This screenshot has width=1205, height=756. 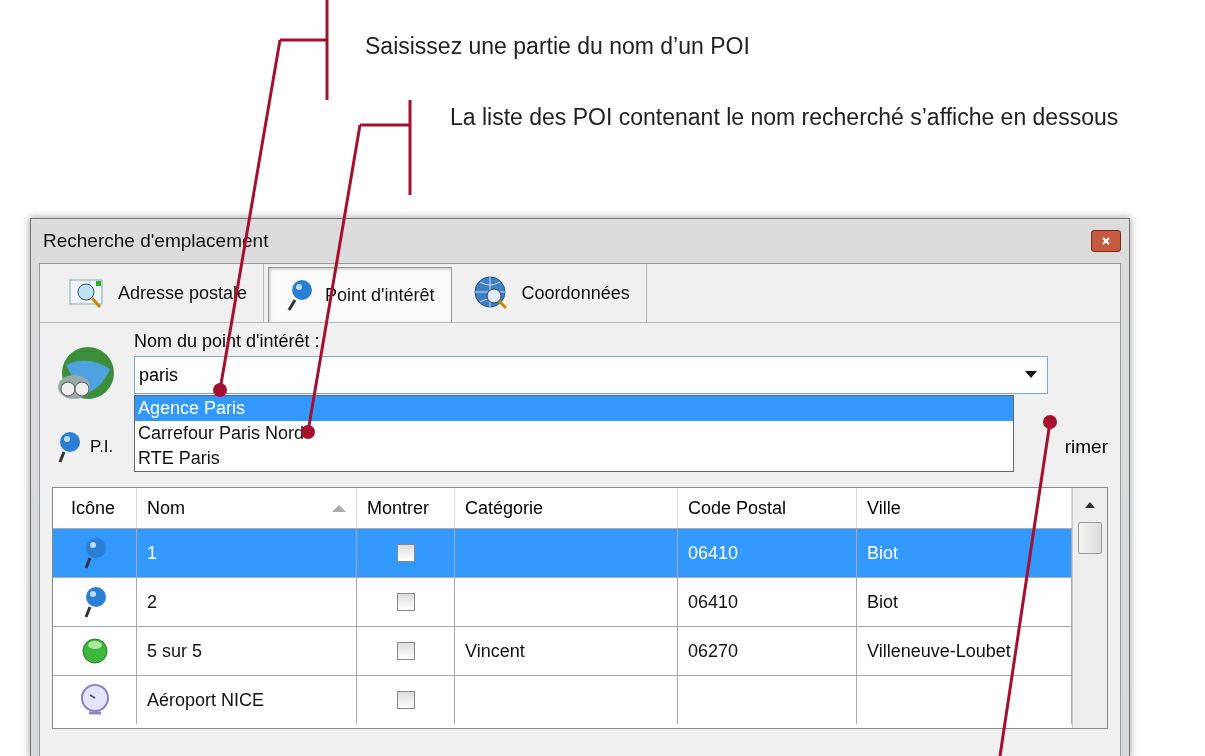 I want to click on table-row: 2 06410 Biot, so click(x=562, y=601).